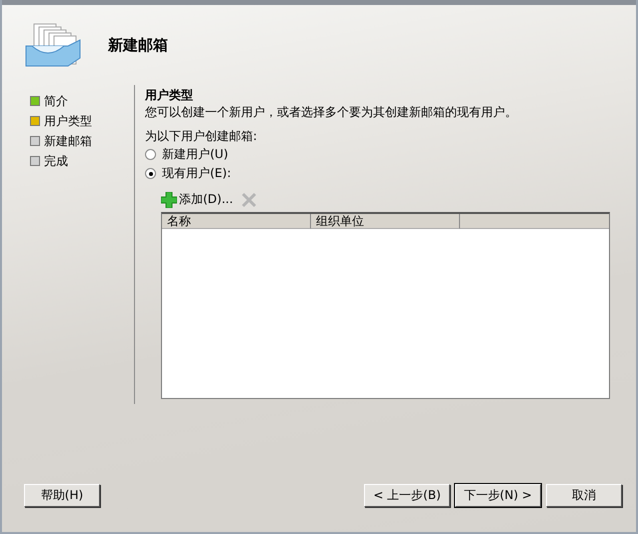 The width and height of the screenshot is (638, 534). Describe the element at coordinates (377, 173) in the screenshot. I see `radio-option: 现有用户(E):` at that location.